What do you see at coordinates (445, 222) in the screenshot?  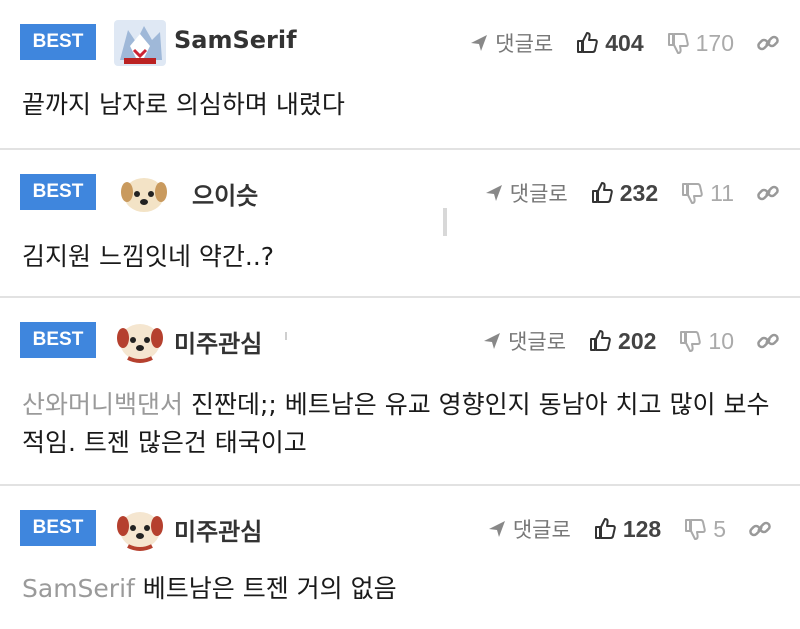 I see `scroll-indicator` at bounding box center [445, 222].